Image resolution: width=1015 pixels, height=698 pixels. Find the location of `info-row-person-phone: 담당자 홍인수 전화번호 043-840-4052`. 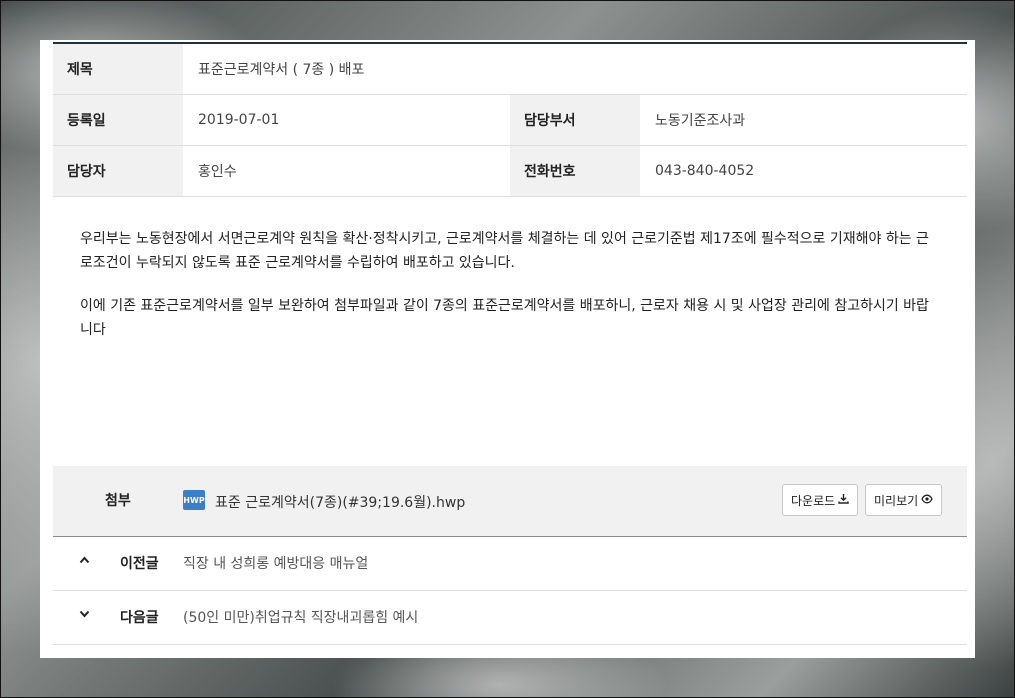

info-row-person-phone: 담당자 홍인수 전화번호 043-840-4052 is located at coordinates (510, 171).